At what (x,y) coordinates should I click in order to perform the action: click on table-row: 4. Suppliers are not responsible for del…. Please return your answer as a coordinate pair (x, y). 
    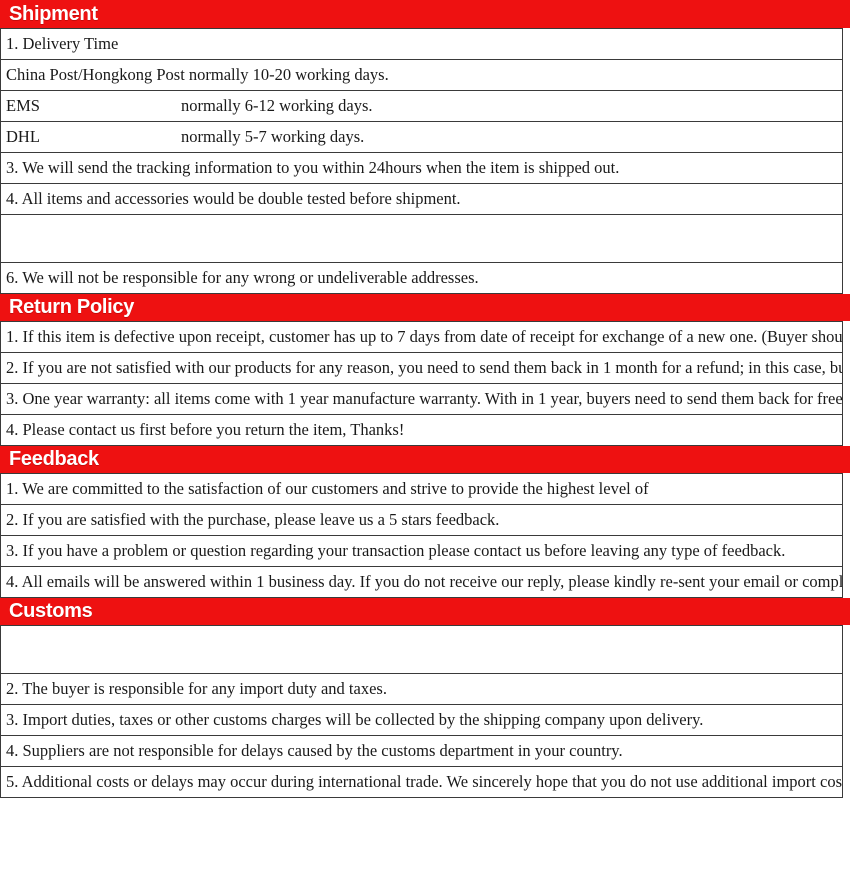
    Looking at the image, I should click on (421, 751).